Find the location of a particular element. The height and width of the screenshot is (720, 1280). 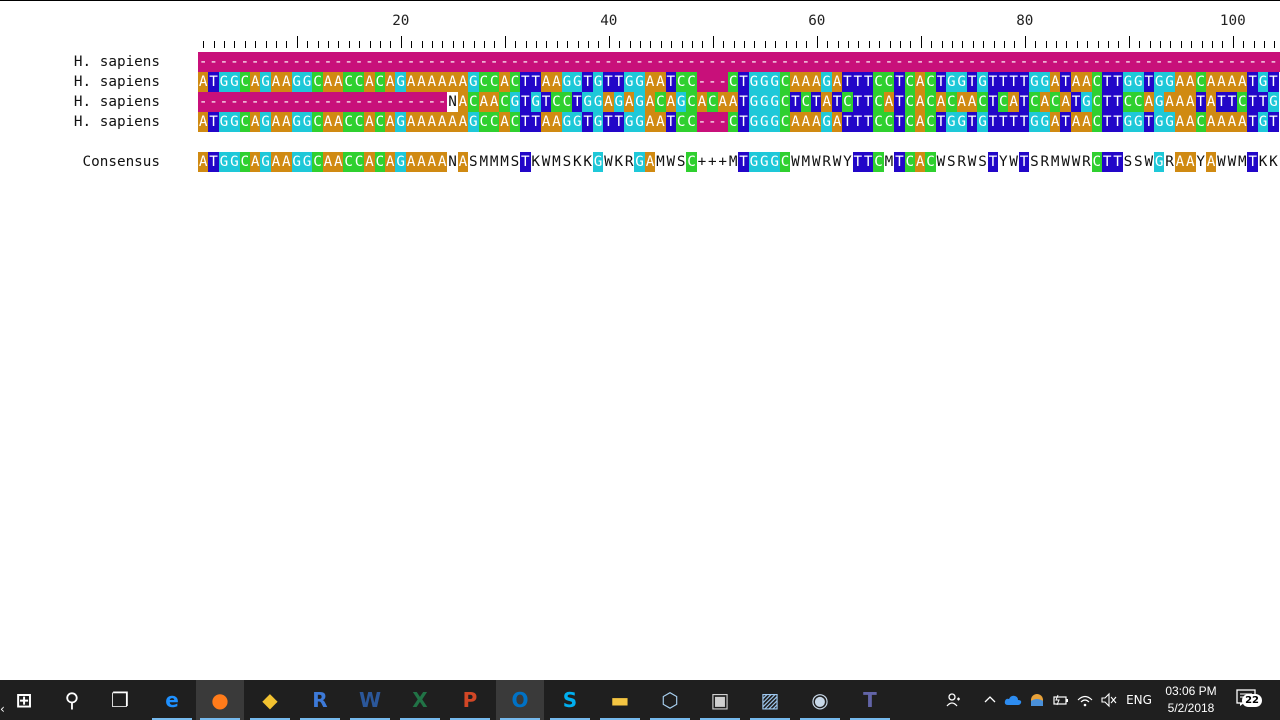

search-button: ⚲ is located at coordinates (72, 700).